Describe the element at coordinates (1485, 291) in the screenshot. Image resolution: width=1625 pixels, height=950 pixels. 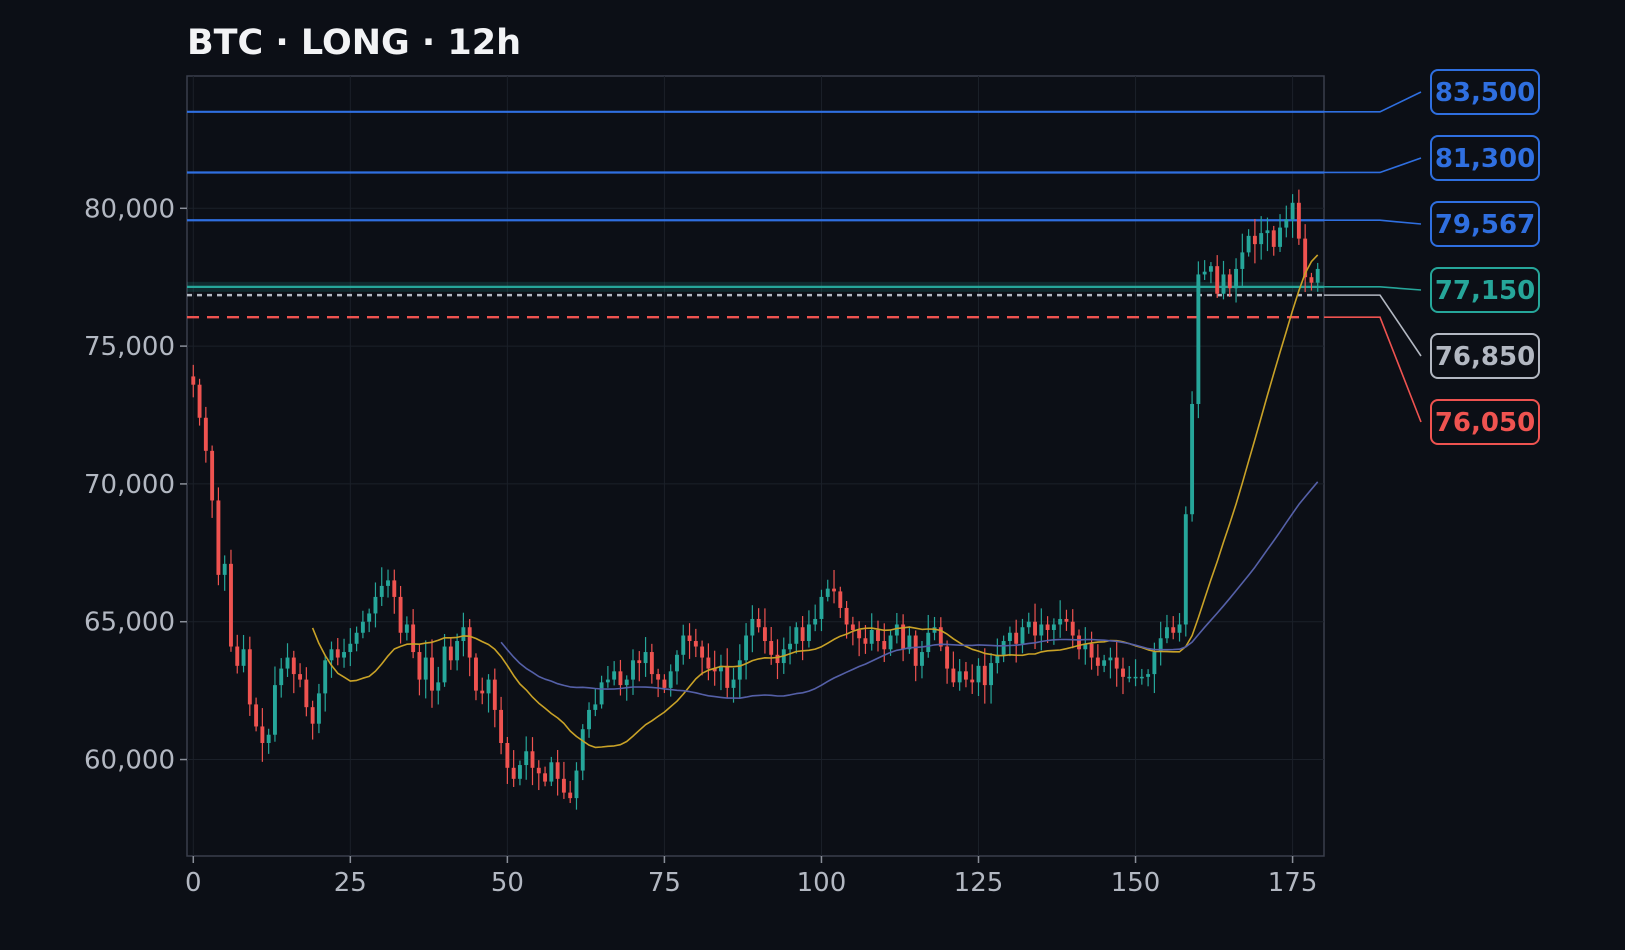
I see `level-tag-label: 77,150` at that location.